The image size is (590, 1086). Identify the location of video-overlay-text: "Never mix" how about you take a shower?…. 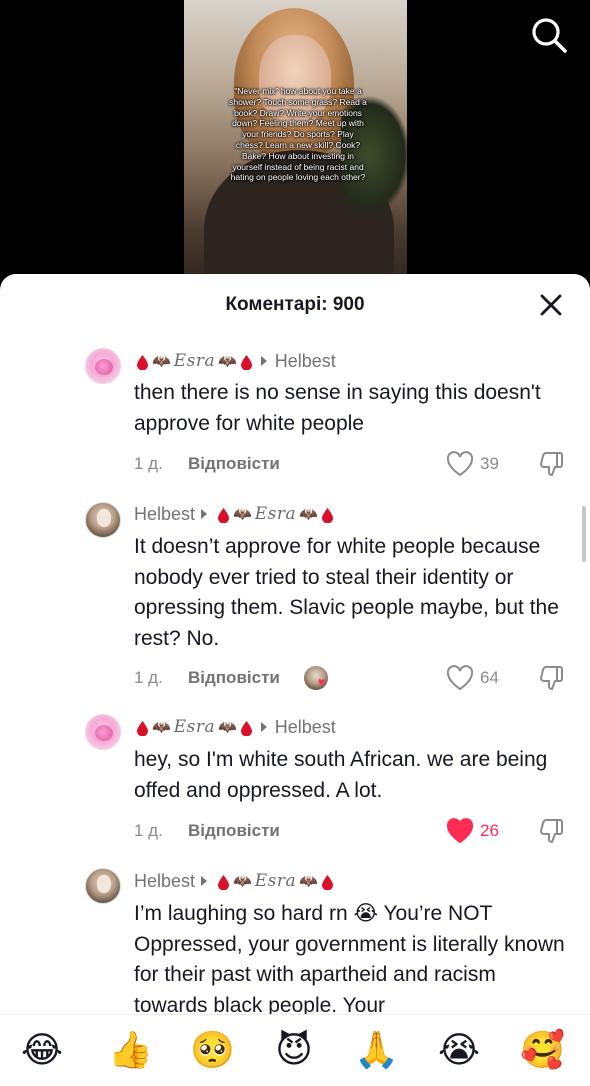
(298, 134).